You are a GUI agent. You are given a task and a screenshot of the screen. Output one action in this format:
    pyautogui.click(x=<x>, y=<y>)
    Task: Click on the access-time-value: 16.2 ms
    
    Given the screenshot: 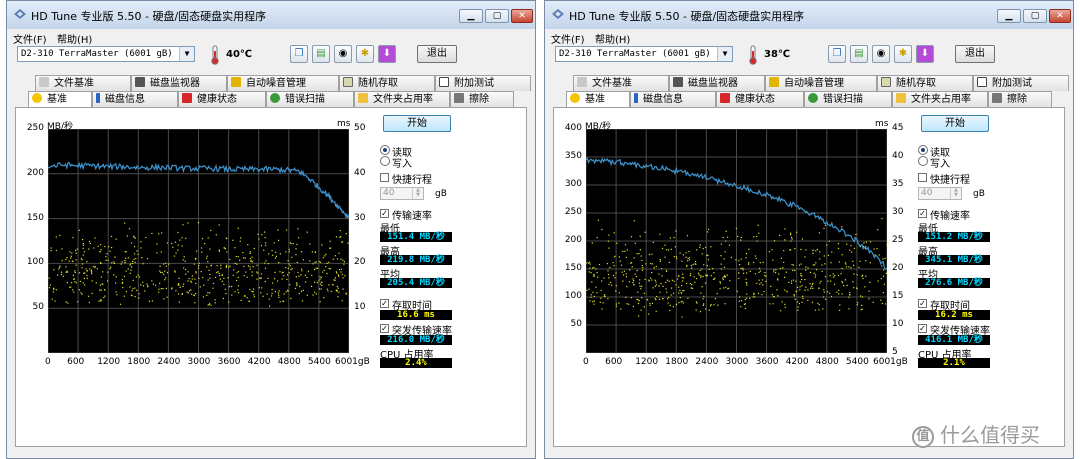 What is the action you would take?
    pyautogui.click(x=954, y=315)
    